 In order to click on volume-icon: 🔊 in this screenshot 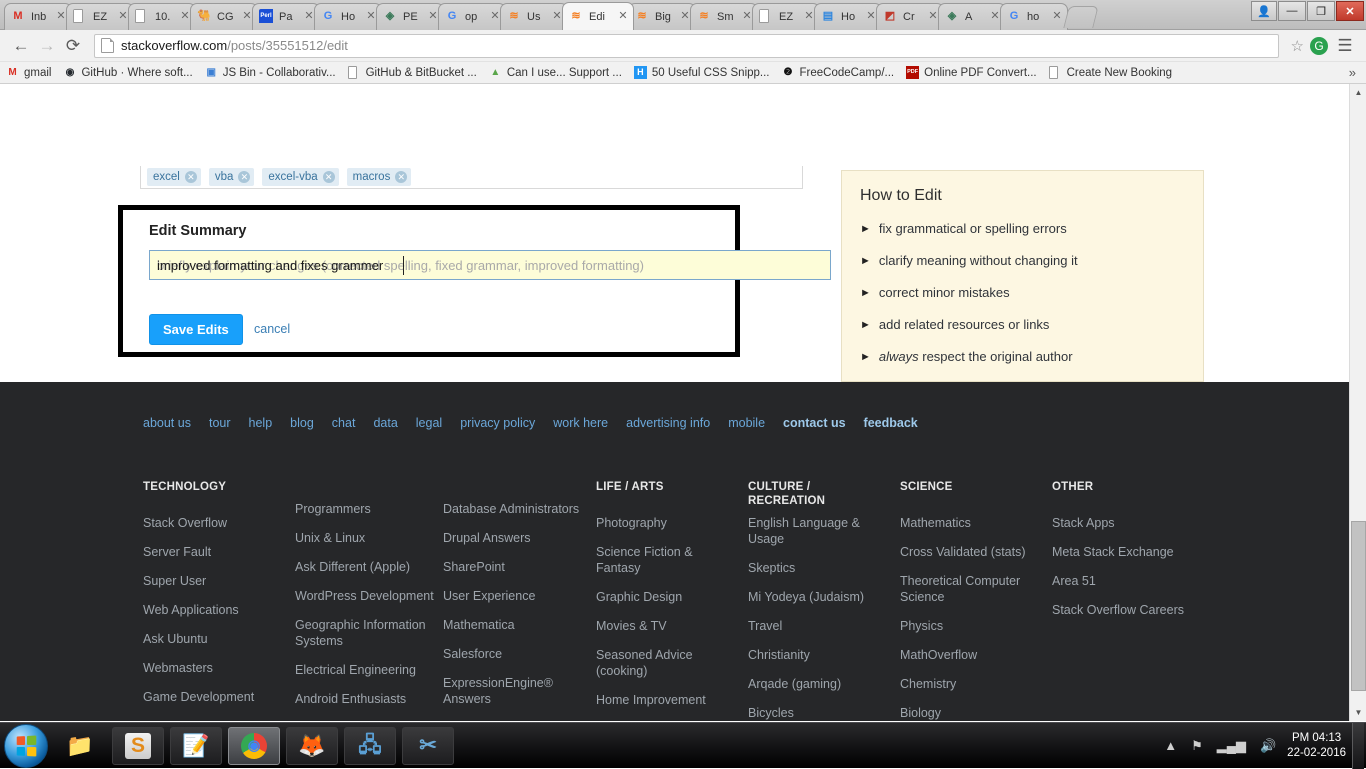, I will do `click(1268, 746)`.